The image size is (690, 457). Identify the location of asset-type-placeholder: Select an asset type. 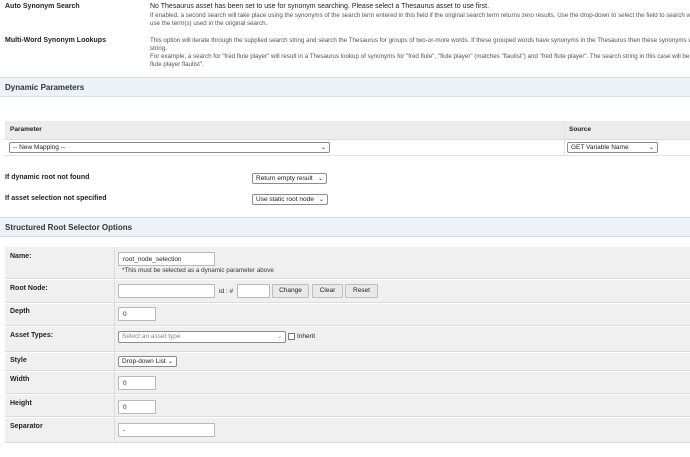
(151, 336).